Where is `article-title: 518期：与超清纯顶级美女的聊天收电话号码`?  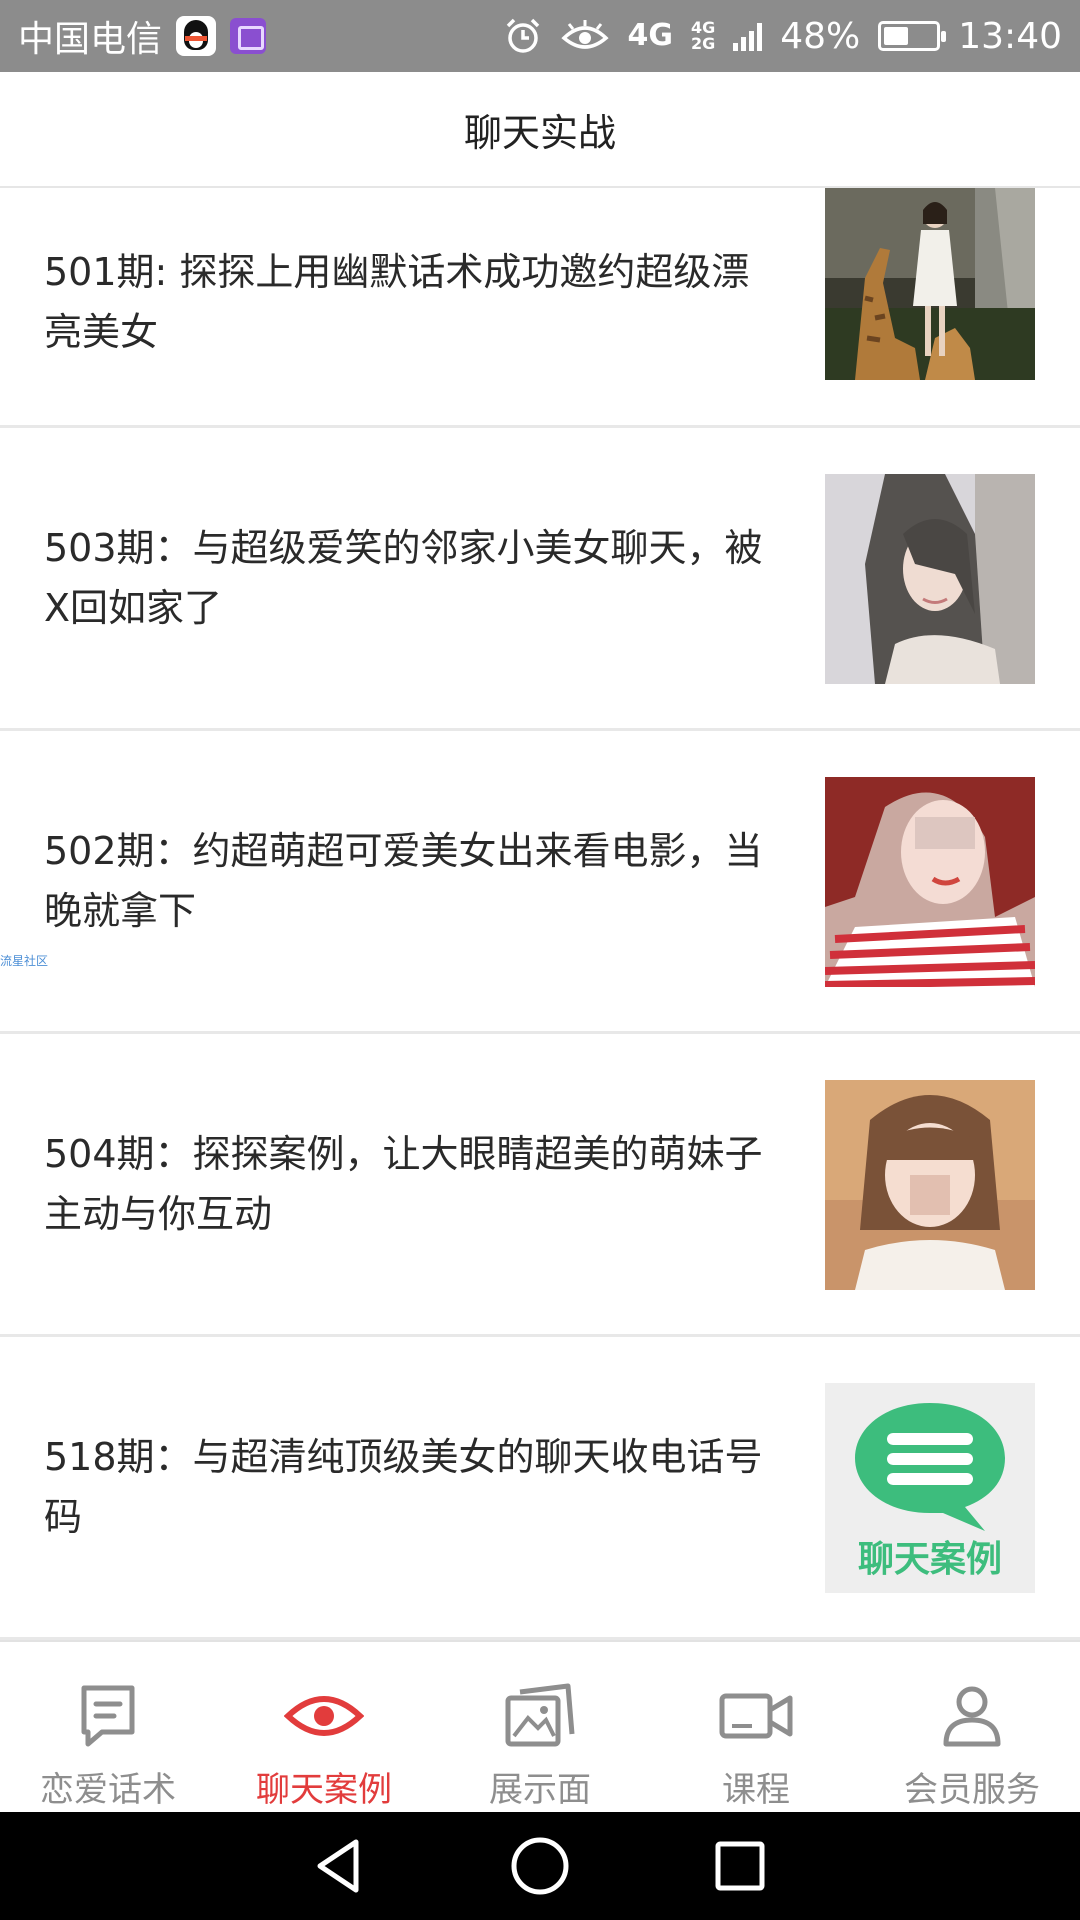
article-title: 518期：与超清纯顶级美女的聊天收电话号码 is located at coordinates (403, 1487).